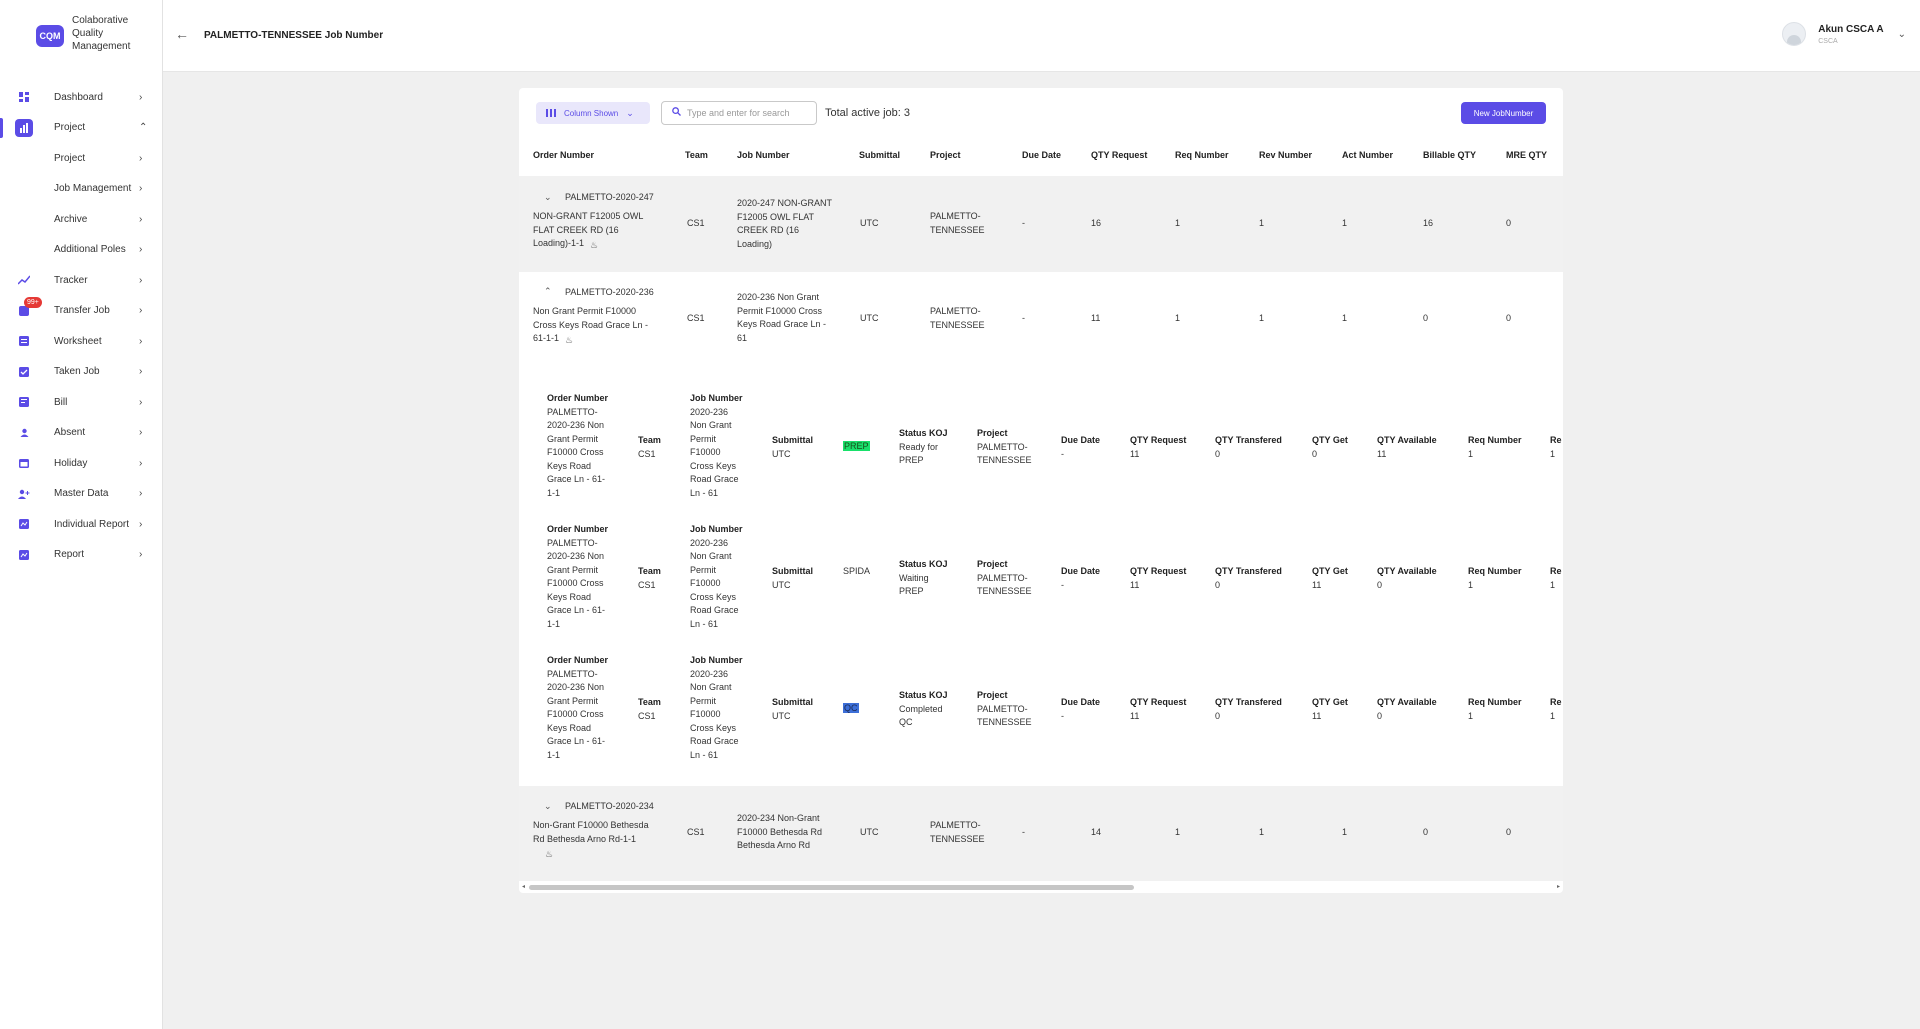 This screenshot has width=1920, height=1029. What do you see at coordinates (81, 433) in the screenshot?
I see `sidebar-item-absent: Absent ›` at bounding box center [81, 433].